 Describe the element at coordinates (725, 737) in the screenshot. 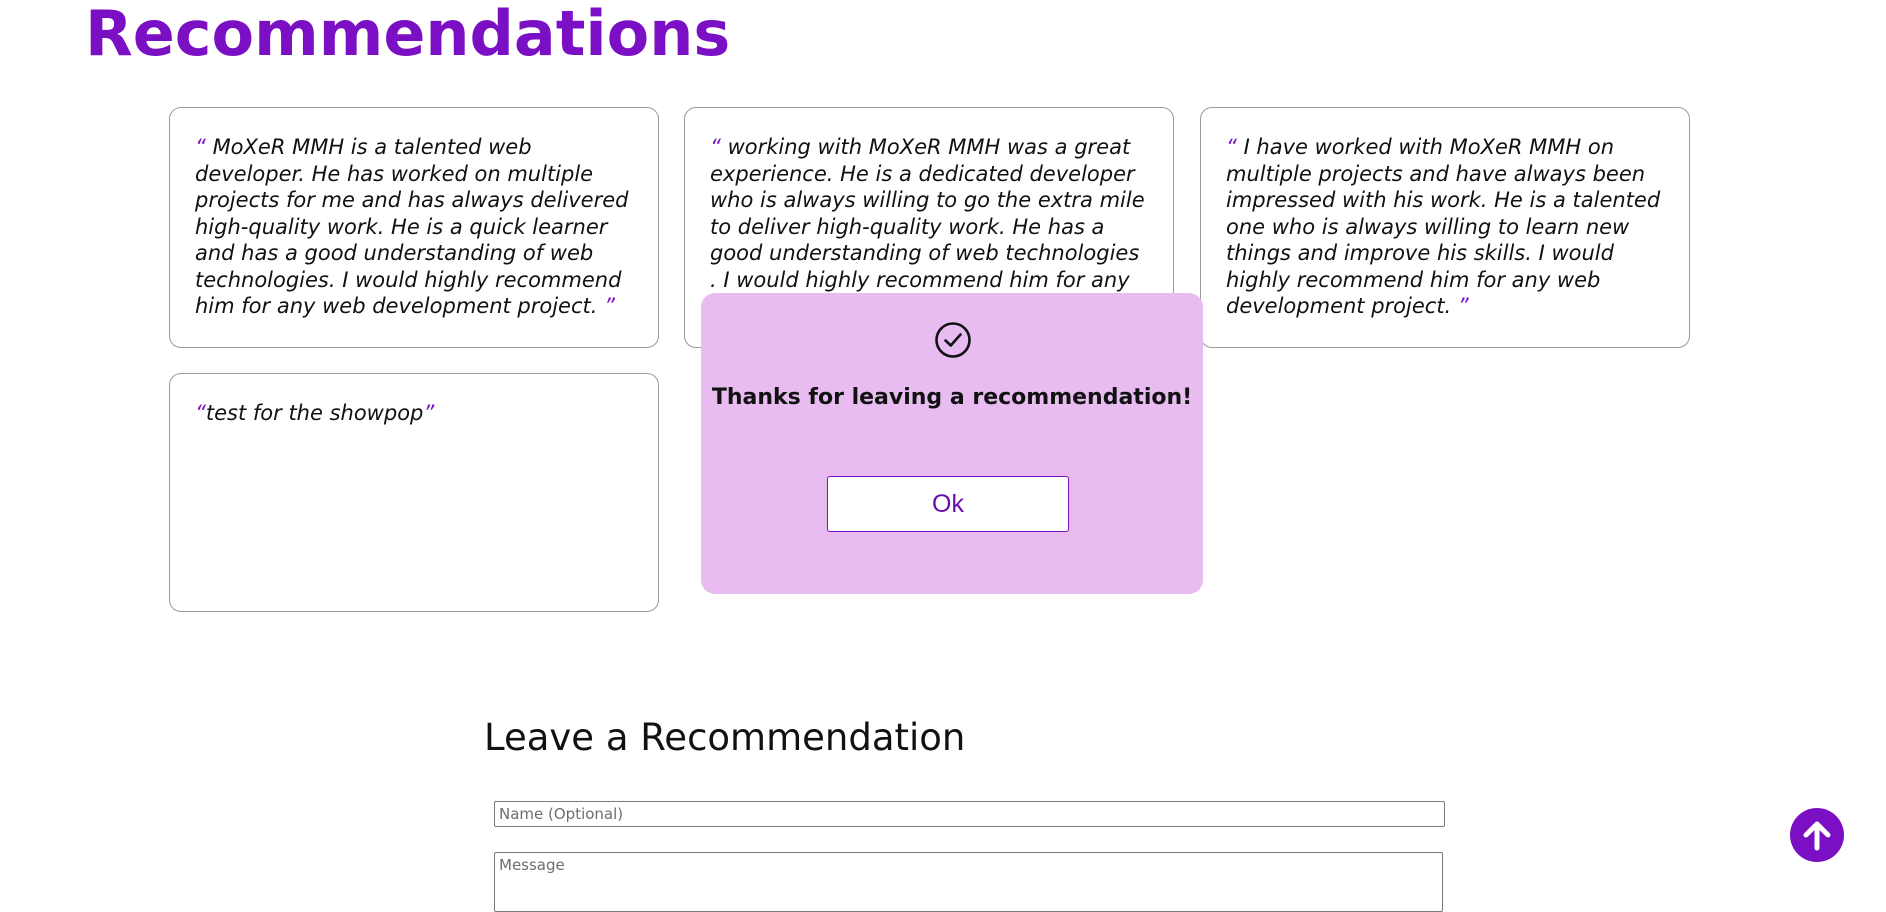

I see `leave-recommendation-heading: Leave a Recommendation` at that location.